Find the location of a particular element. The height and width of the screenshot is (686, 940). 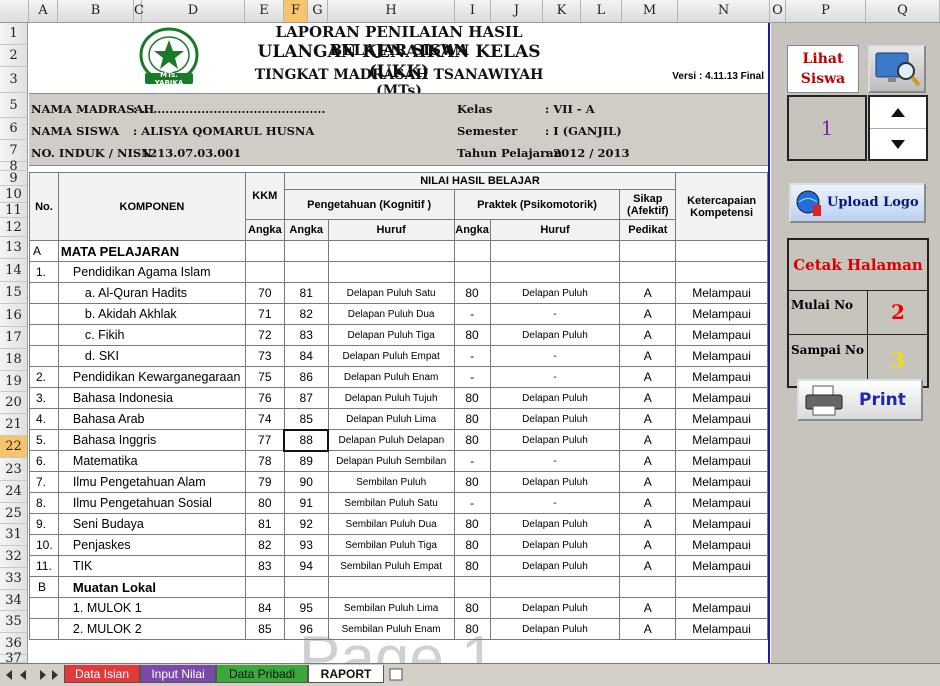

row-header: 3 is located at coordinates (14, 80).